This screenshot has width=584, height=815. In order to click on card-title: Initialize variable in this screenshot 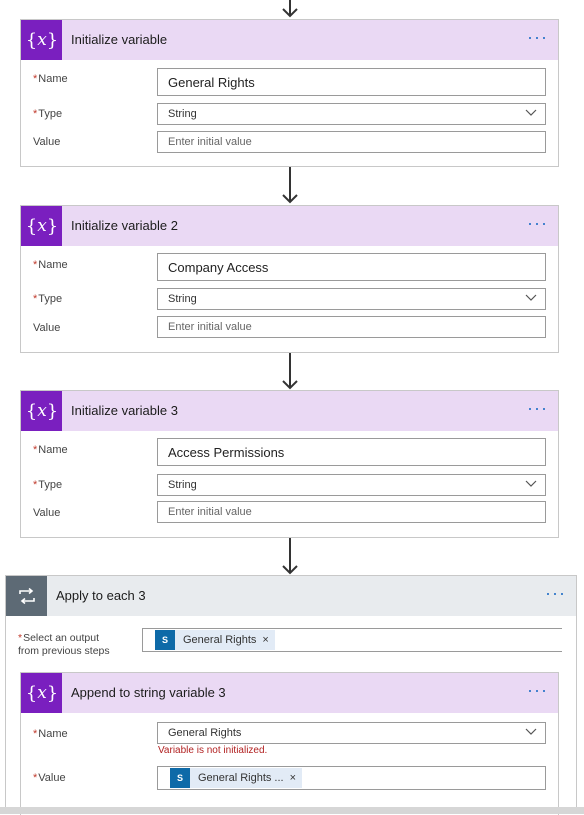, I will do `click(119, 39)`.